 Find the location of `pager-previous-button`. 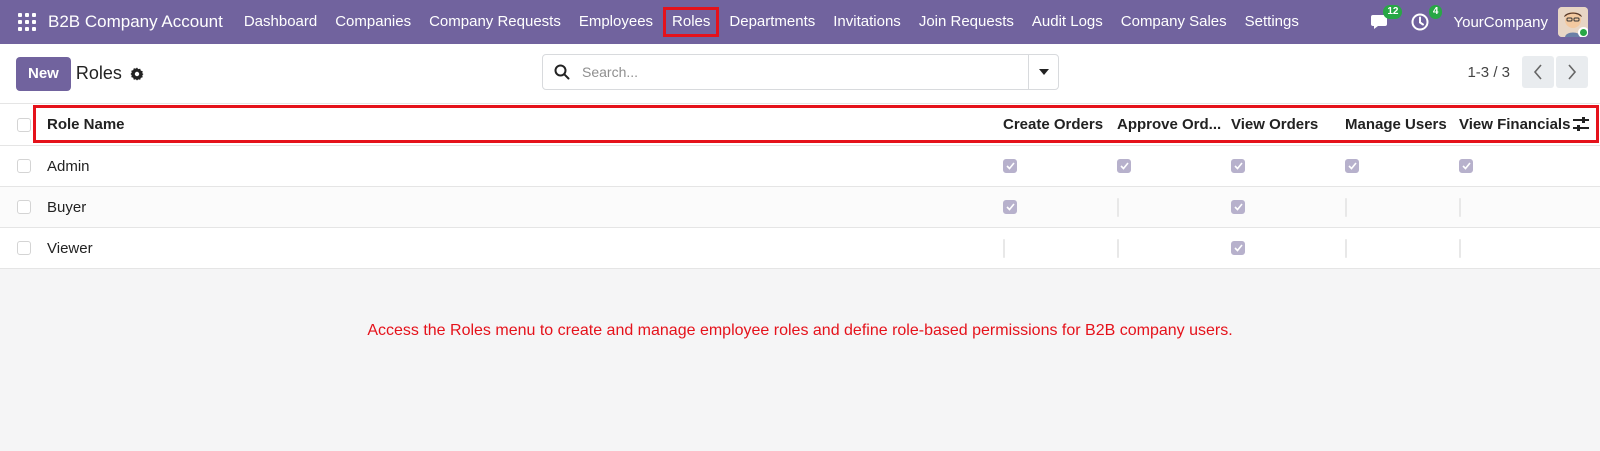

pager-previous-button is located at coordinates (1538, 72).